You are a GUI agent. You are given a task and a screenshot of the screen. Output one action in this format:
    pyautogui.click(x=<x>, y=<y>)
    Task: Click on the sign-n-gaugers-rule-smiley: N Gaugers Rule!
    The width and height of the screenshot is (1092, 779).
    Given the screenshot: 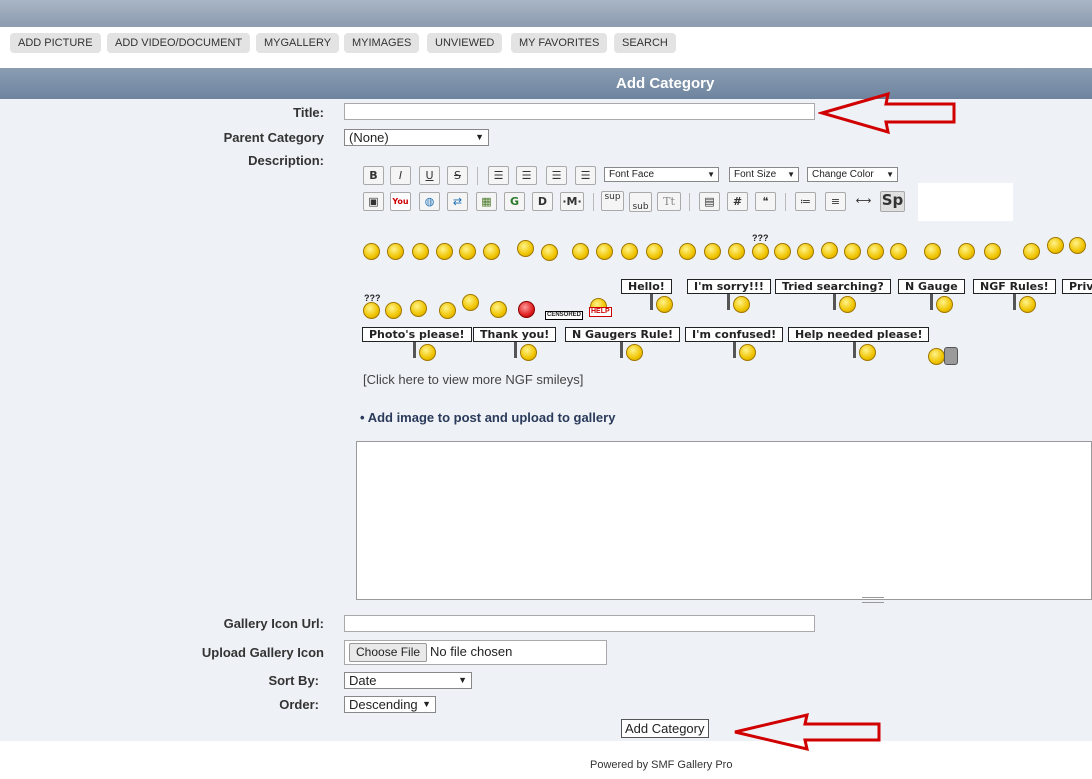 What is the action you would take?
    pyautogui.click(x=623, y=334)
    